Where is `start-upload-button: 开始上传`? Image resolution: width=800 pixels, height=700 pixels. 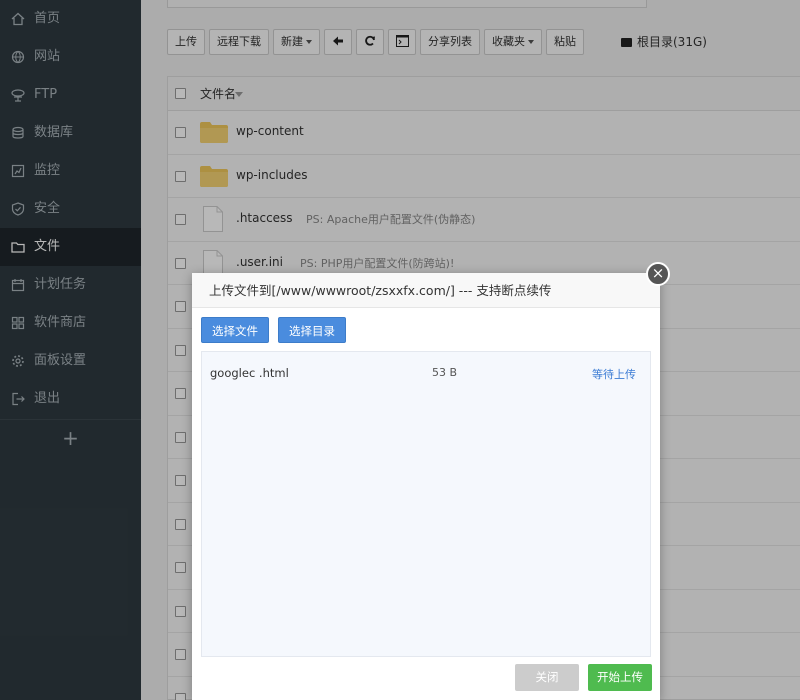 start-upload-button: 开始上传 is located at coordinates (620, 677).